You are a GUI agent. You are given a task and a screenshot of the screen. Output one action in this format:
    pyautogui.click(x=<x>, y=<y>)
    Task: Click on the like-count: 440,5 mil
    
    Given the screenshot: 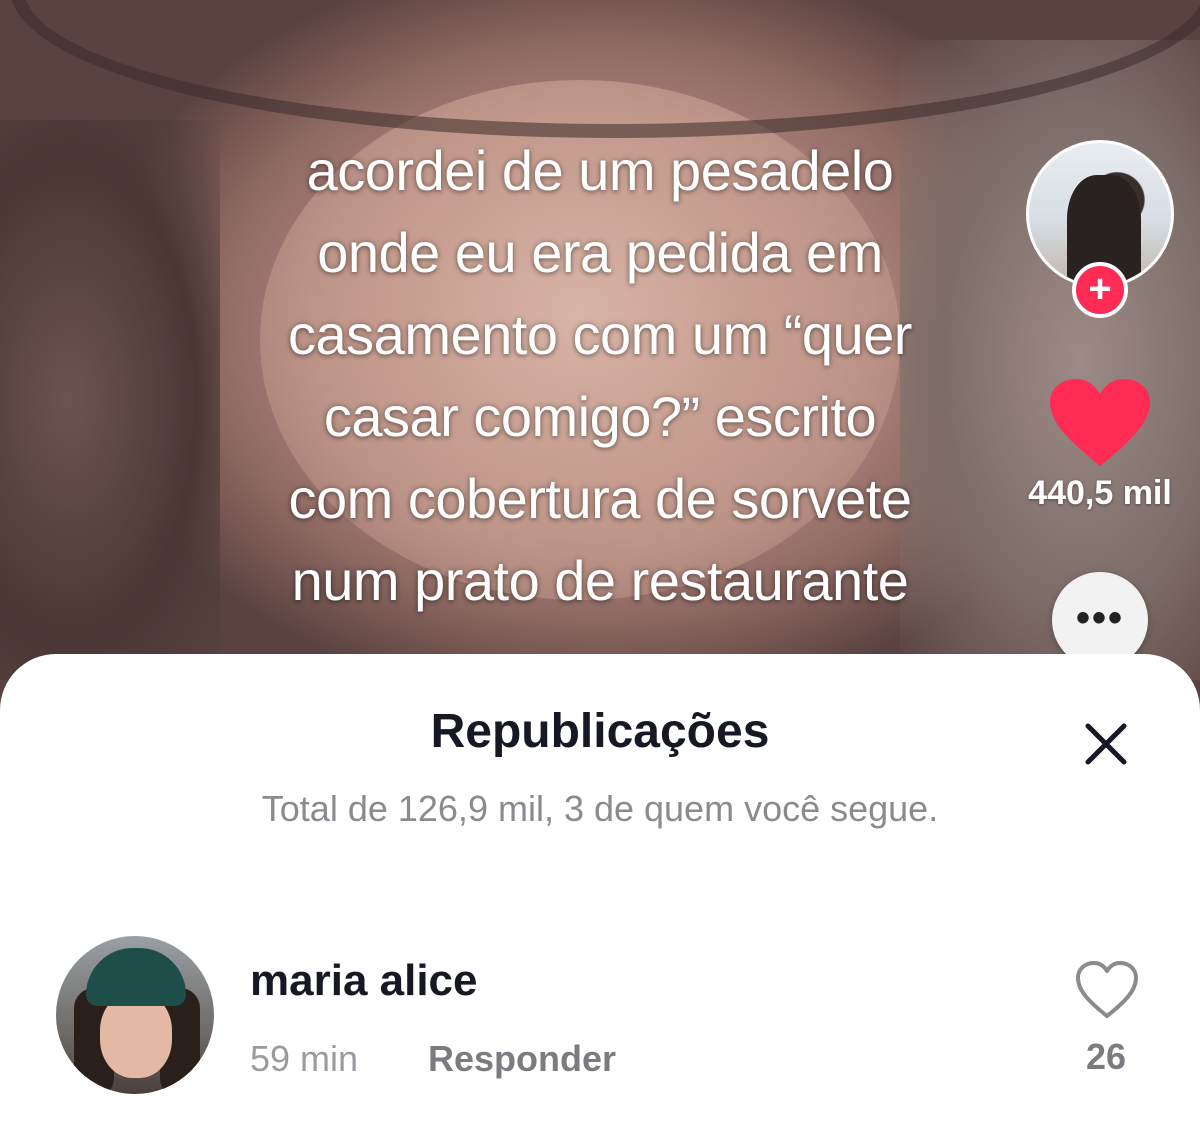 What is the action you would take?
    pyautogui.click(x=1100, y=493)
    